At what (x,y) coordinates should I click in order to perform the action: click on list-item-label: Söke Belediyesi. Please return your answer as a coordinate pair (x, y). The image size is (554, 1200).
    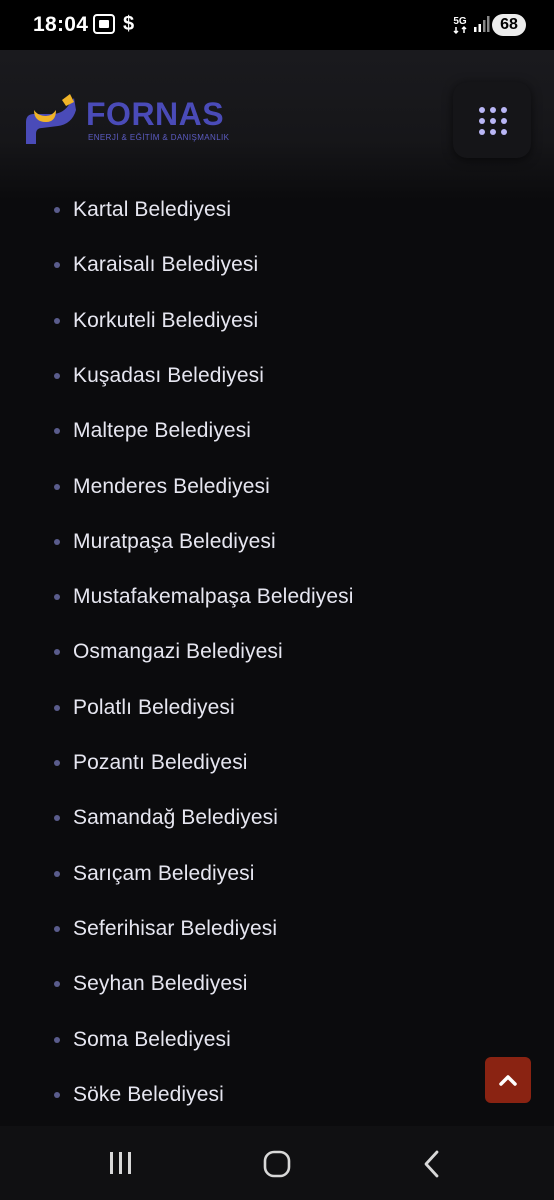
    Looking at the image, I should click on (148, 1094).